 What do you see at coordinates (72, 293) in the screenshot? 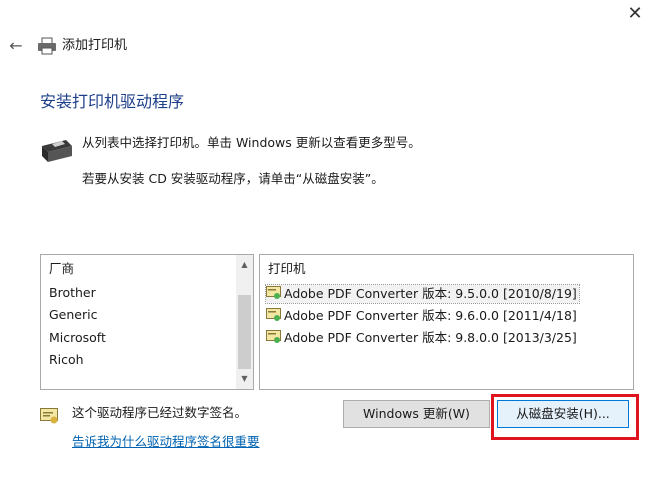
I see `manufacturer-item-brother: Brother` at bounding box center [72, 293].